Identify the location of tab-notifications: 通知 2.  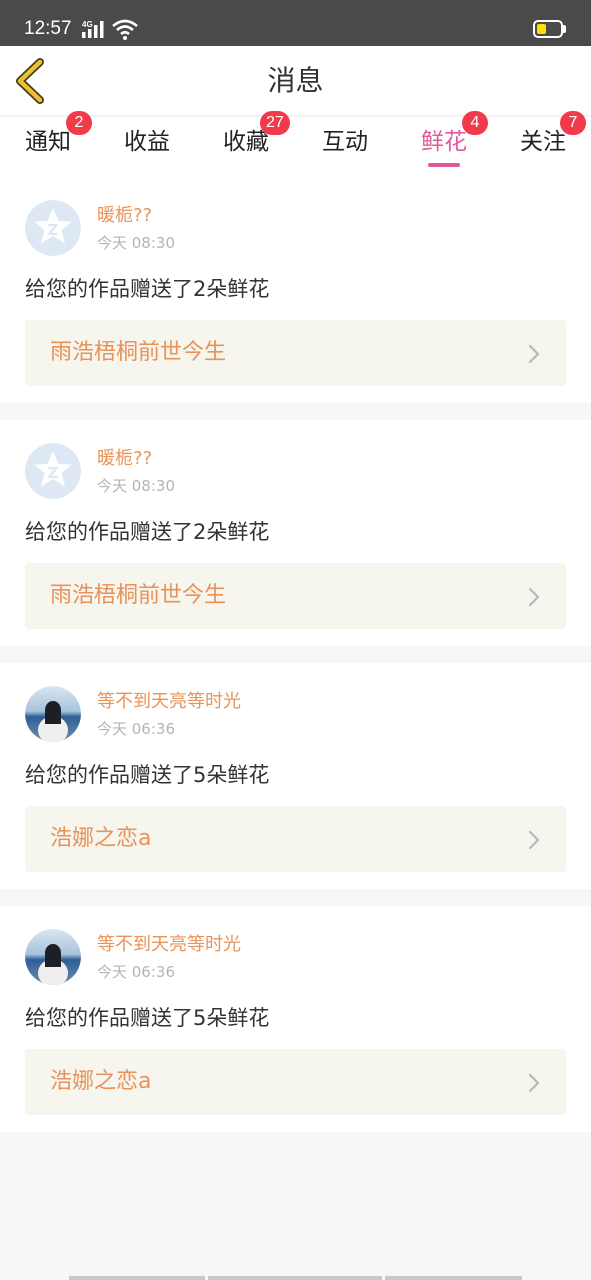
(50, 144).